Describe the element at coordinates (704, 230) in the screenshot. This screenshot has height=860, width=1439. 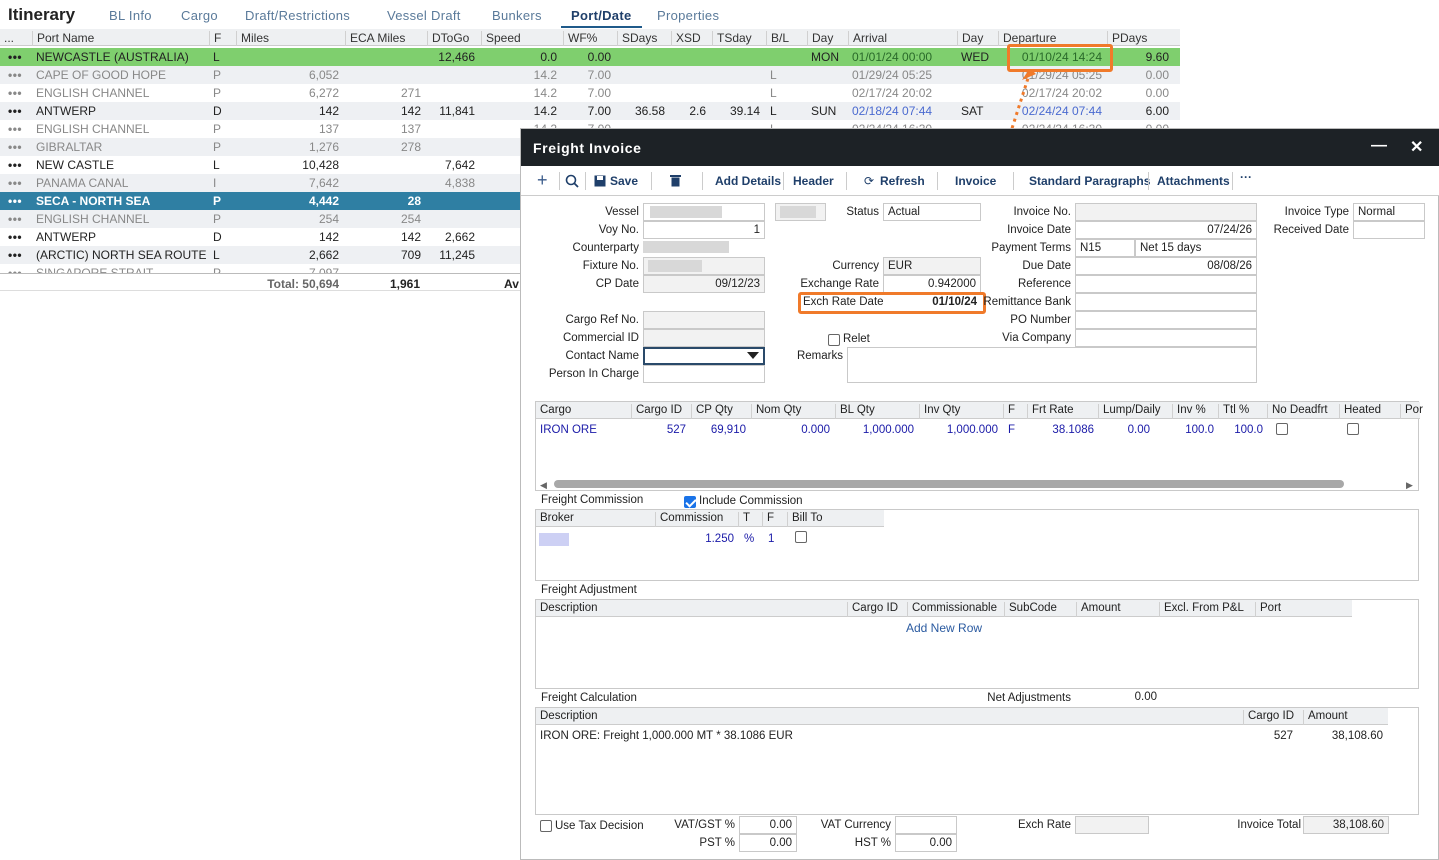
I see `voy-field: 1` at that location.